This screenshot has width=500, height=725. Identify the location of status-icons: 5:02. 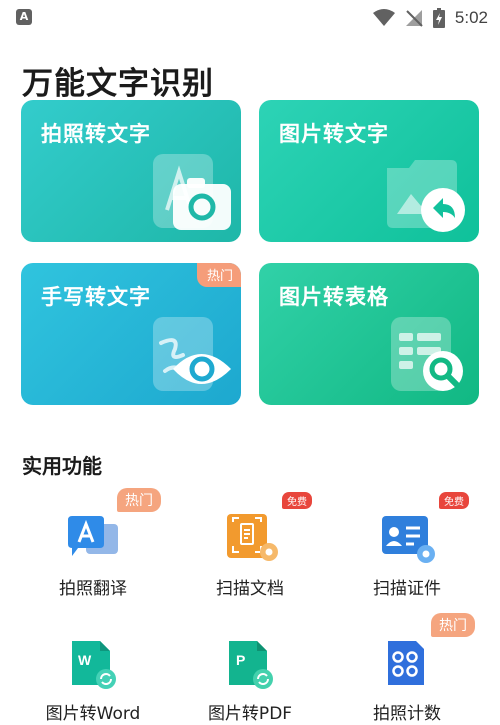
(430, 18).